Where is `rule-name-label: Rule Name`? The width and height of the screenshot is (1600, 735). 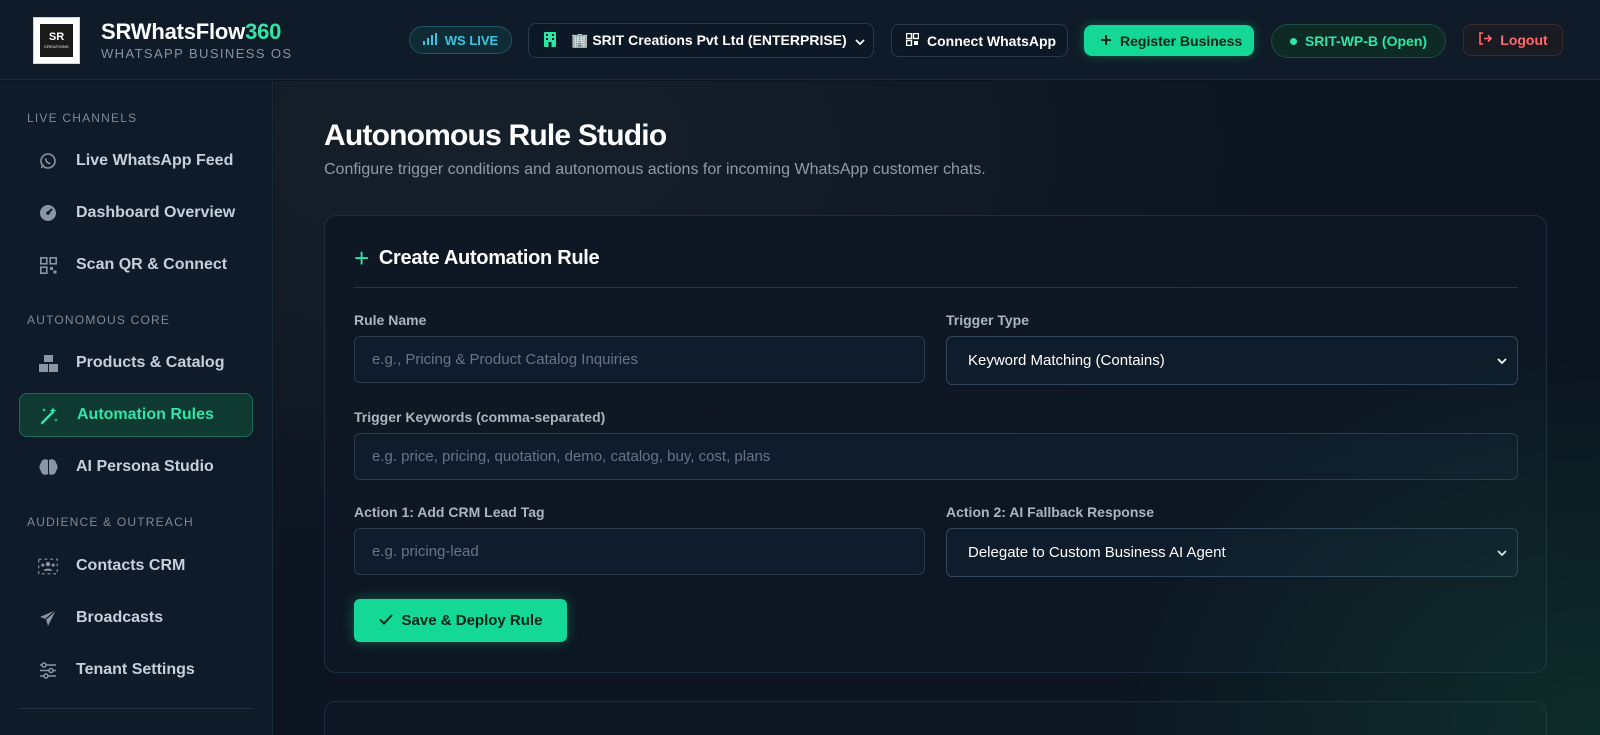
rule-name-label: Rule Name is located at coordinates (390, 320).